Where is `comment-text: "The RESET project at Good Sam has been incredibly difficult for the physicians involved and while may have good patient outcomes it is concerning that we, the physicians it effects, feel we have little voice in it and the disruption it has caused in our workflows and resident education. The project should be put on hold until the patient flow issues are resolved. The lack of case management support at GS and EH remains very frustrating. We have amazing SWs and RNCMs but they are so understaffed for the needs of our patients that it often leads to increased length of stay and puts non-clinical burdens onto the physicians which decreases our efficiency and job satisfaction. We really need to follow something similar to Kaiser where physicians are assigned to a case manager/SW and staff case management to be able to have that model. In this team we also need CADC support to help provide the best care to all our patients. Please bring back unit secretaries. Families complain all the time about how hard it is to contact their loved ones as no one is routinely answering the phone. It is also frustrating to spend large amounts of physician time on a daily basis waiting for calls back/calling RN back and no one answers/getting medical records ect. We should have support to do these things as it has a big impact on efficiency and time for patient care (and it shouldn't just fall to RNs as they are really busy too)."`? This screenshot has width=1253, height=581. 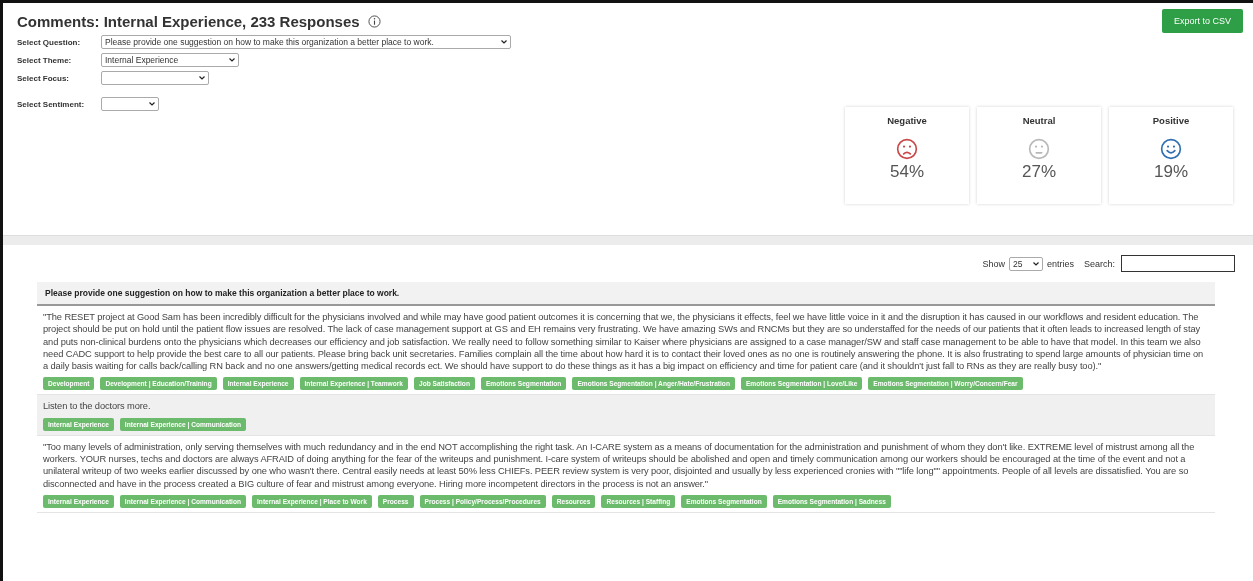 comment-text: "The RESET project at Good Sam has been incredibly difficult for the physicians involved and while may have good patient outcomes it is concerning that we, the physicians it effects, feel we have little voice in it and the disruption it has caused in our workflows and resident education. The project should be put on hold until the patient flow issues are resolved. The lack of case management support at GS and EH remains very frustrating. We have amazing SWs and RNCMs but they are so understaffed for the needs of our patients that it often leads to increased length of stay and puts non-clinical burdens onto the physicians which decreases our efficiency and job satisfaction. We really need to follow something similar to Kaiser where physicians are assigned to a case manager/SW and staff case management to be able to have that model. In this team we also need CADC support to help provide the best care to all our patients. Please bring back unit secretaries. Families complain all the time about how hard it is to contact their loved ones as no one is routinely answering the phone. It is also frustrating to spend large amounts of physician time on a daily basis waiting for calls back/calling RN back and no one answers/getting medical records ect. We should have support to do these things as it has a big impact on efficiency and time for patient care (and it shouldn't just fall to RNs as they are really busy too)." is located at coordinates (624, 342).